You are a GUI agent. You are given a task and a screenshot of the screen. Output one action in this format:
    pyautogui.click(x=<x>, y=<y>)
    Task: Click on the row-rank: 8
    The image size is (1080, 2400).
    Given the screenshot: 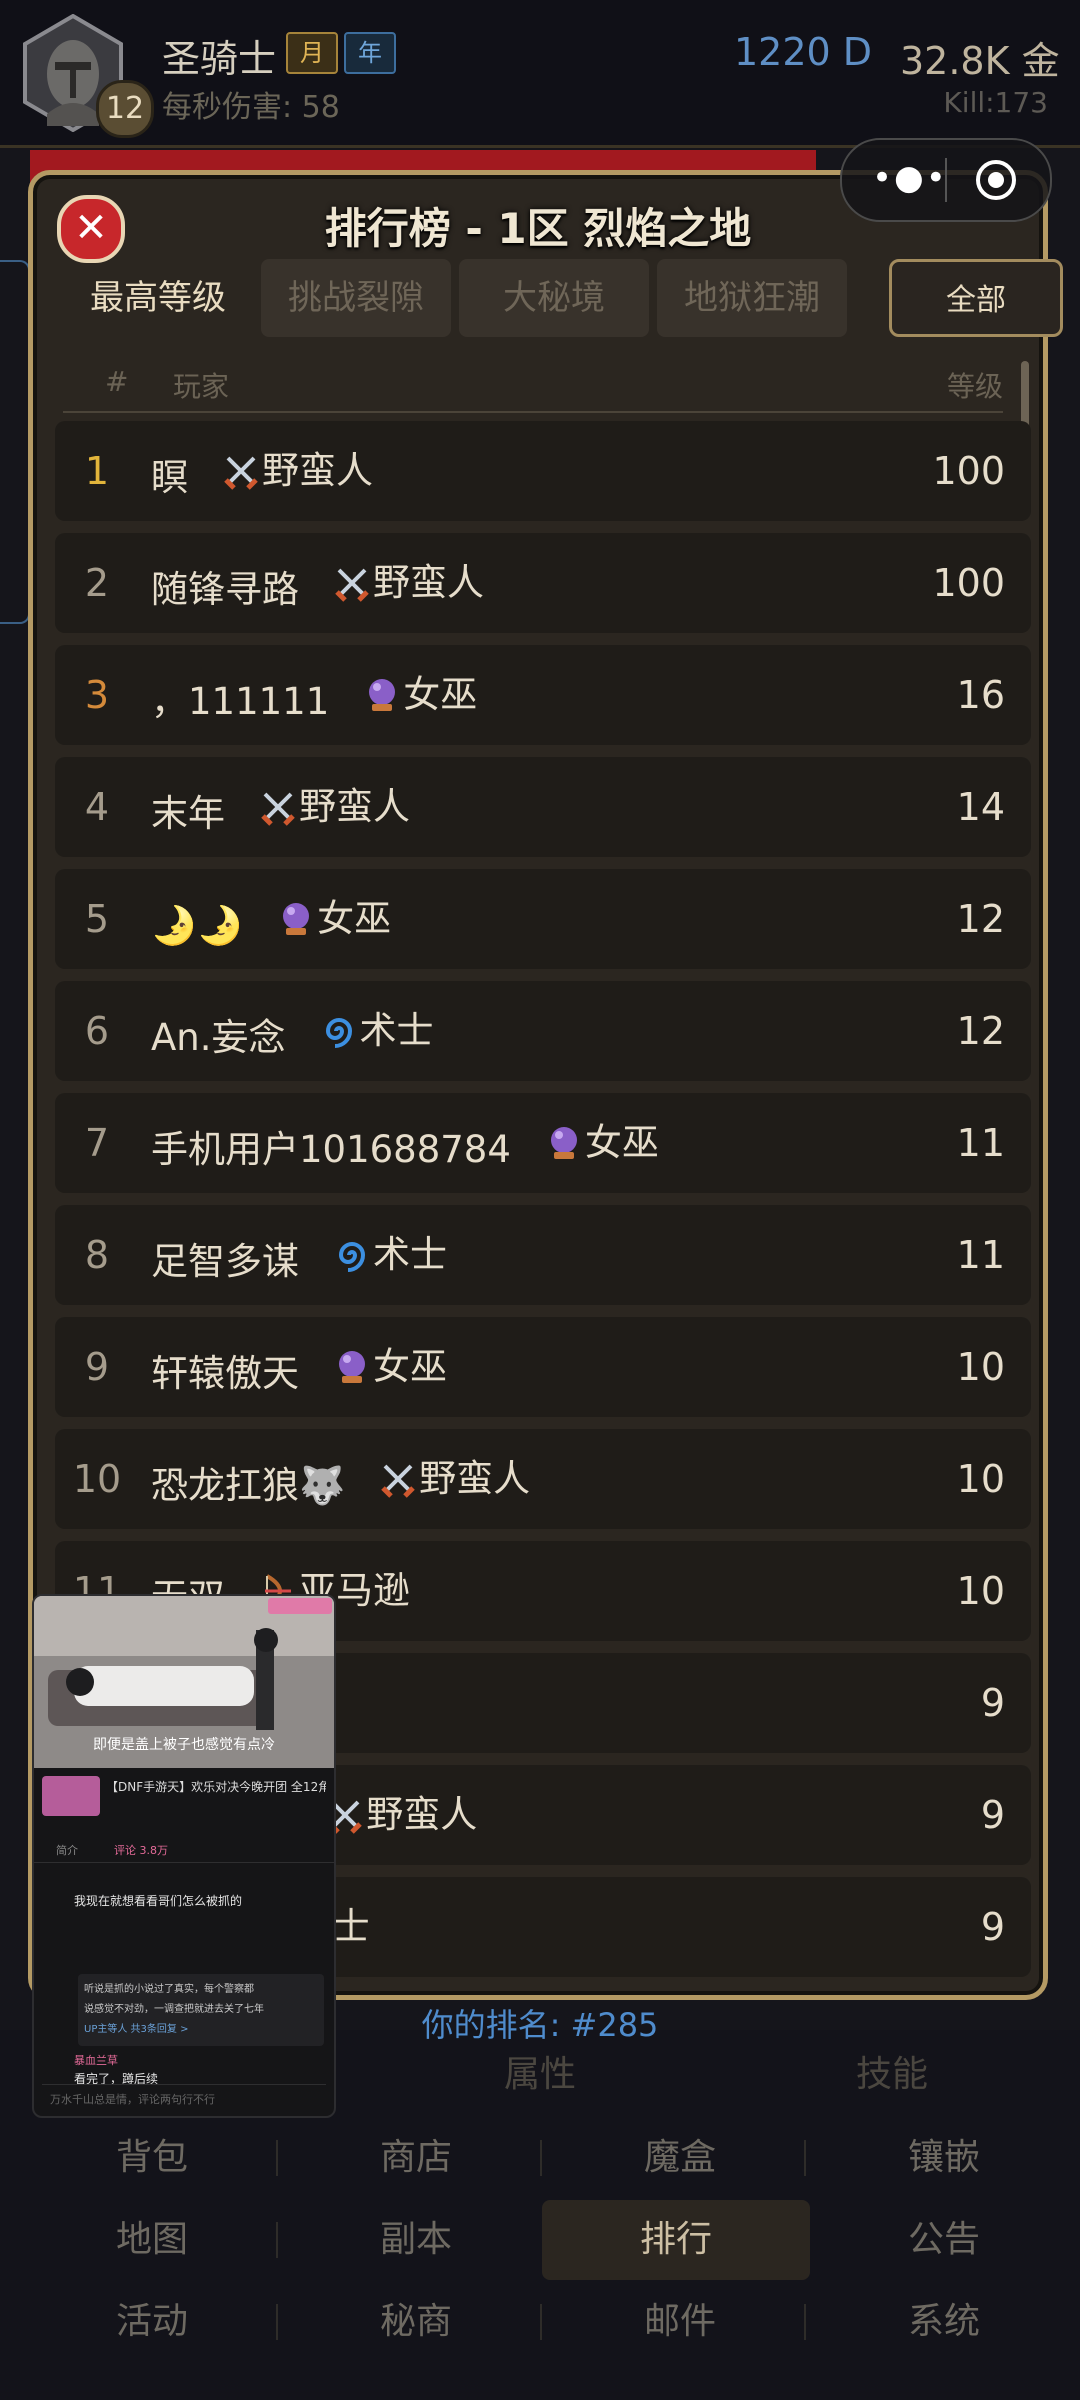 What is the action you would take?
    pyautogui.click(x=97, y=1255)
    